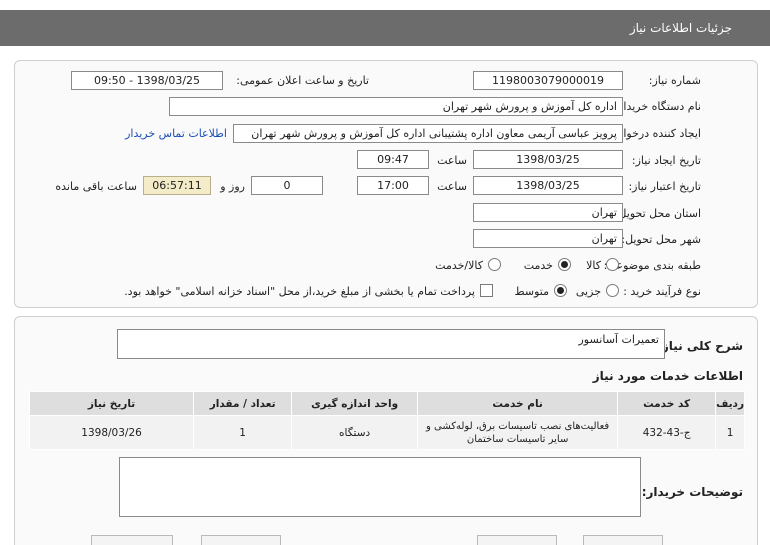 Image resolution: width=770 pixels, height=545 pixels. Describe the element at coordinates (588, 291) in the screenshot. I see `process-minor-label: جزیی` at that location.